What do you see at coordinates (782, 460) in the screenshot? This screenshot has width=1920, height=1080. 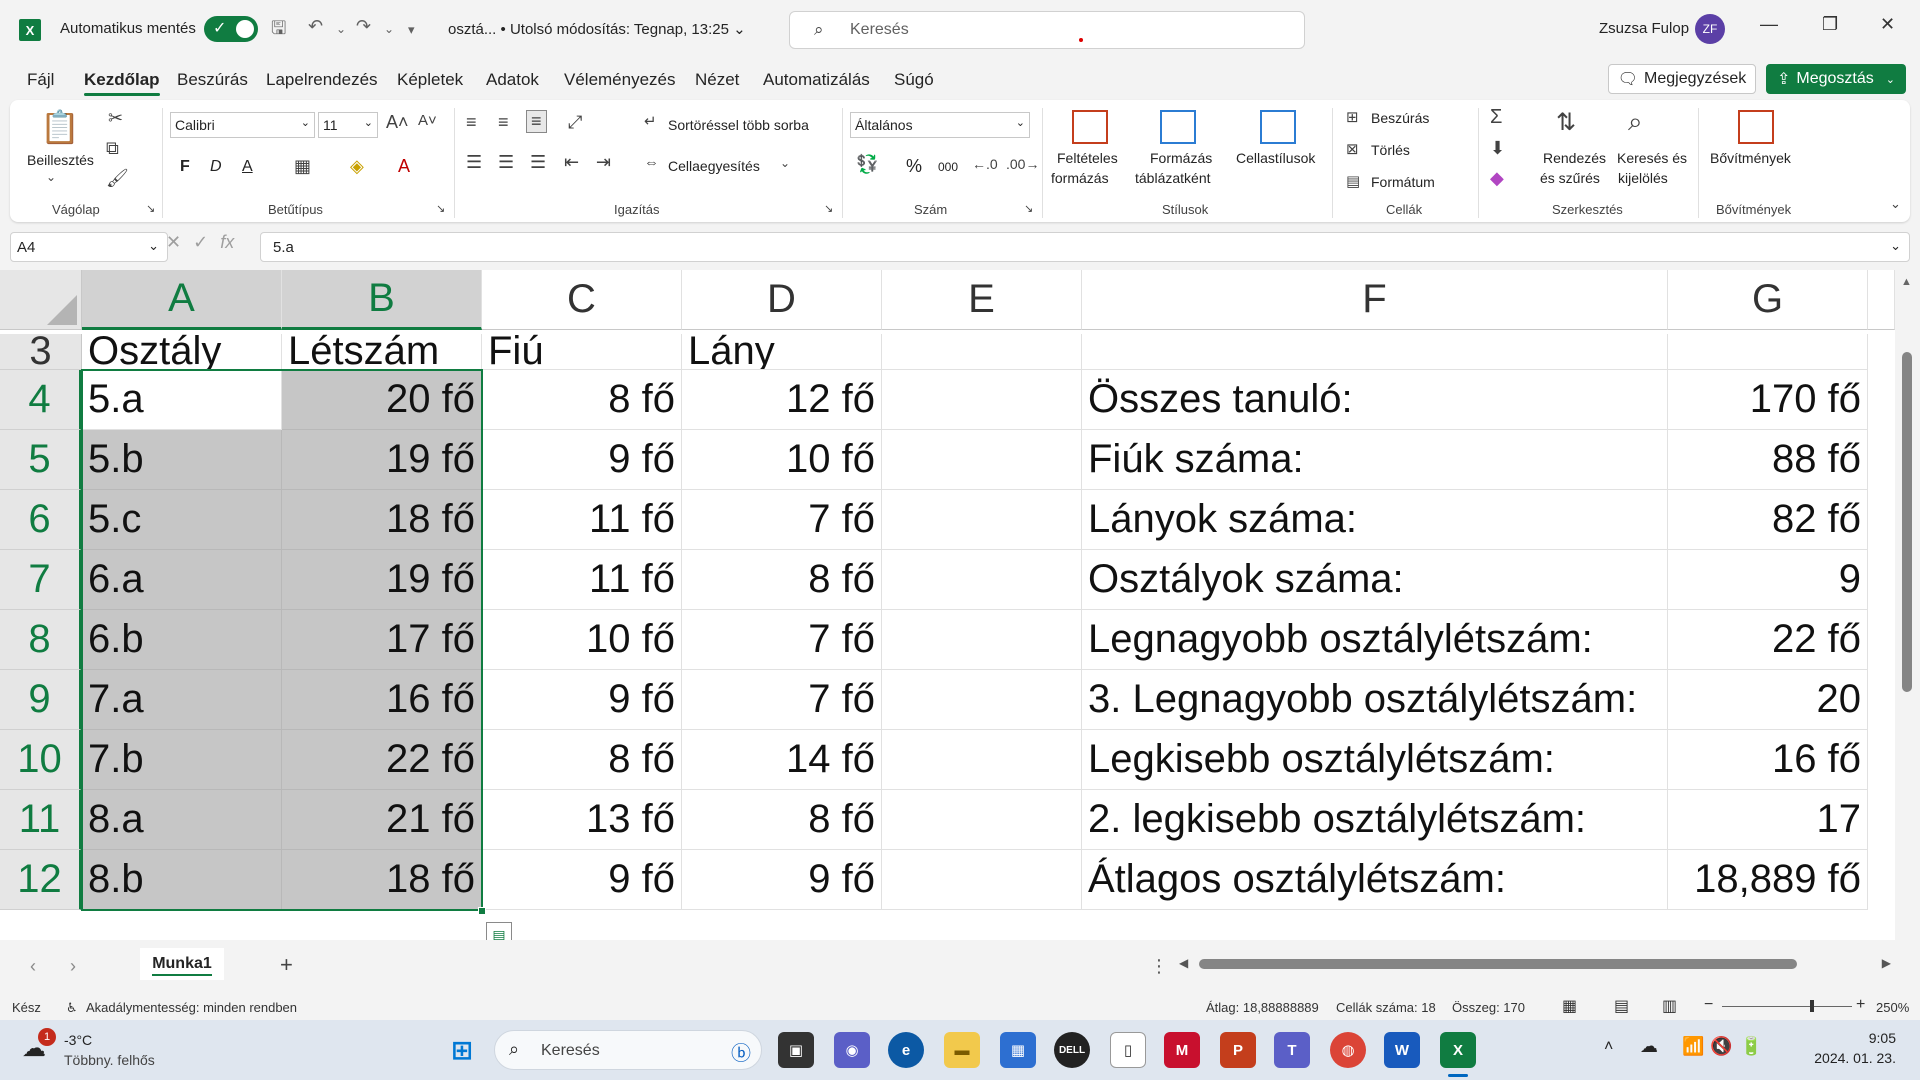 I see `cell-d5: 10 fő` at bounding box center [782, 460].